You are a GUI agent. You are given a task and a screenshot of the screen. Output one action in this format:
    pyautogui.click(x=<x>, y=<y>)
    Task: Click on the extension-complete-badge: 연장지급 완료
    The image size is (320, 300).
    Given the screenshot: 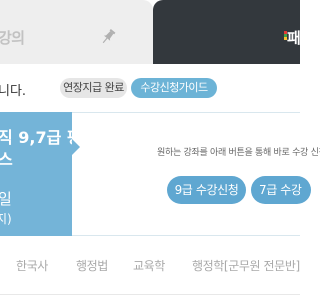 What is the action you would take?
    pyautogui.click(x=93, y=88)
    